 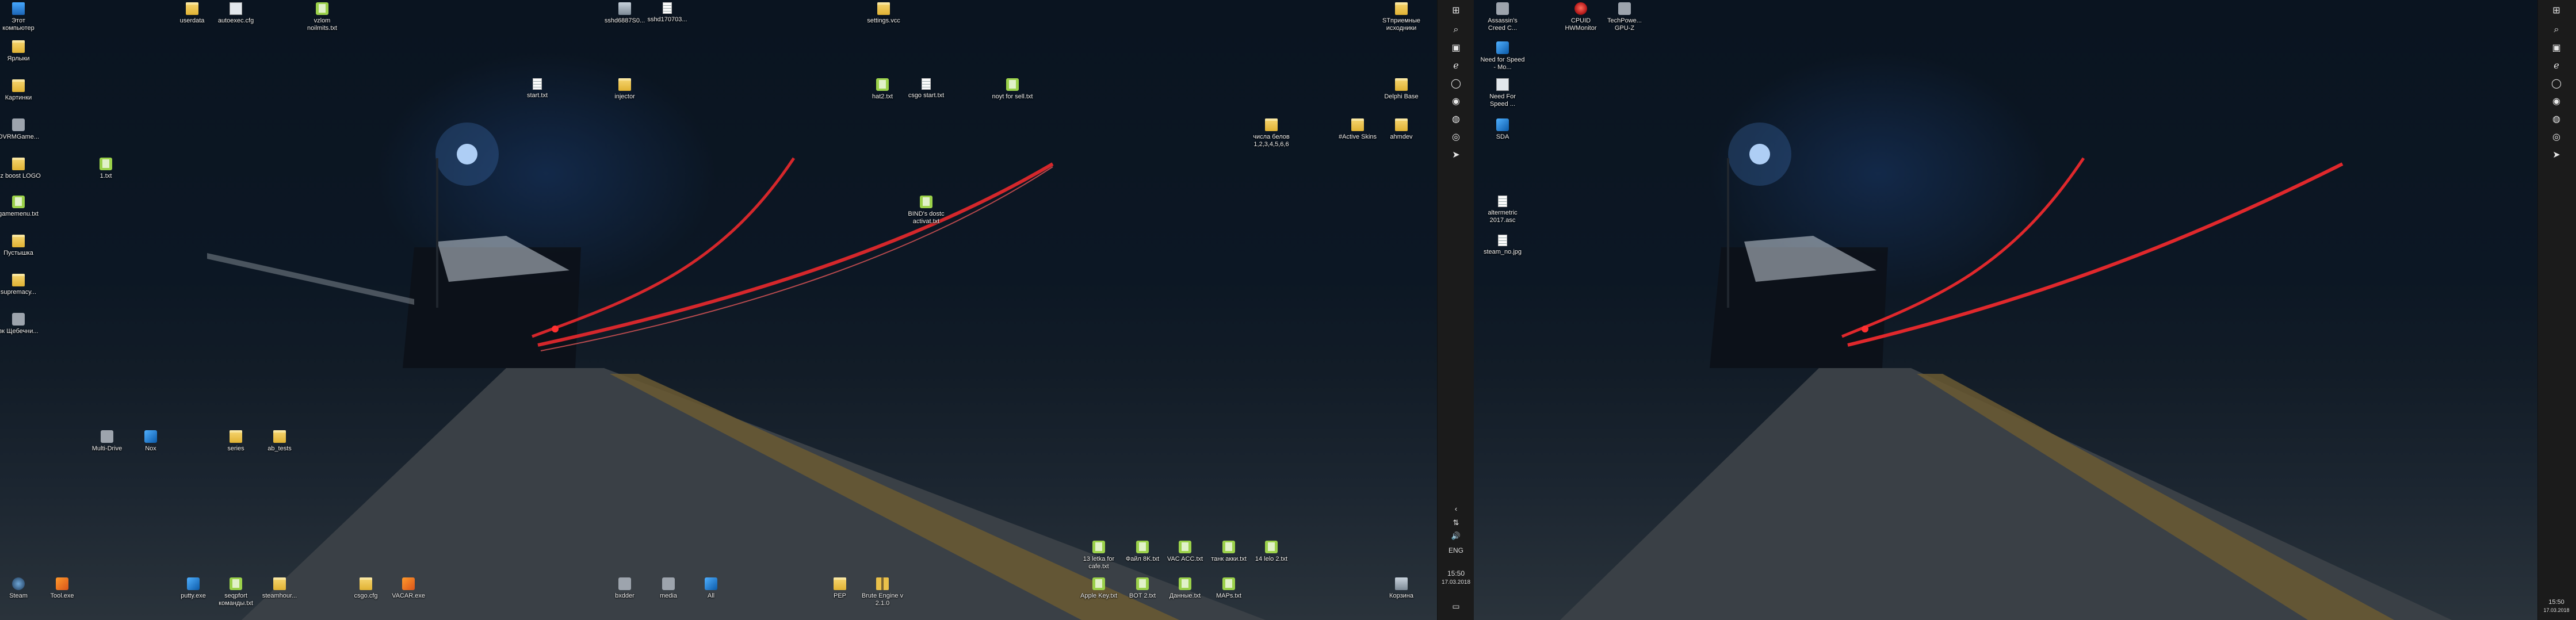 I want to click on desktop-icon-fail-8k: Файл 8K.txt, so click(x=1142, y=552).